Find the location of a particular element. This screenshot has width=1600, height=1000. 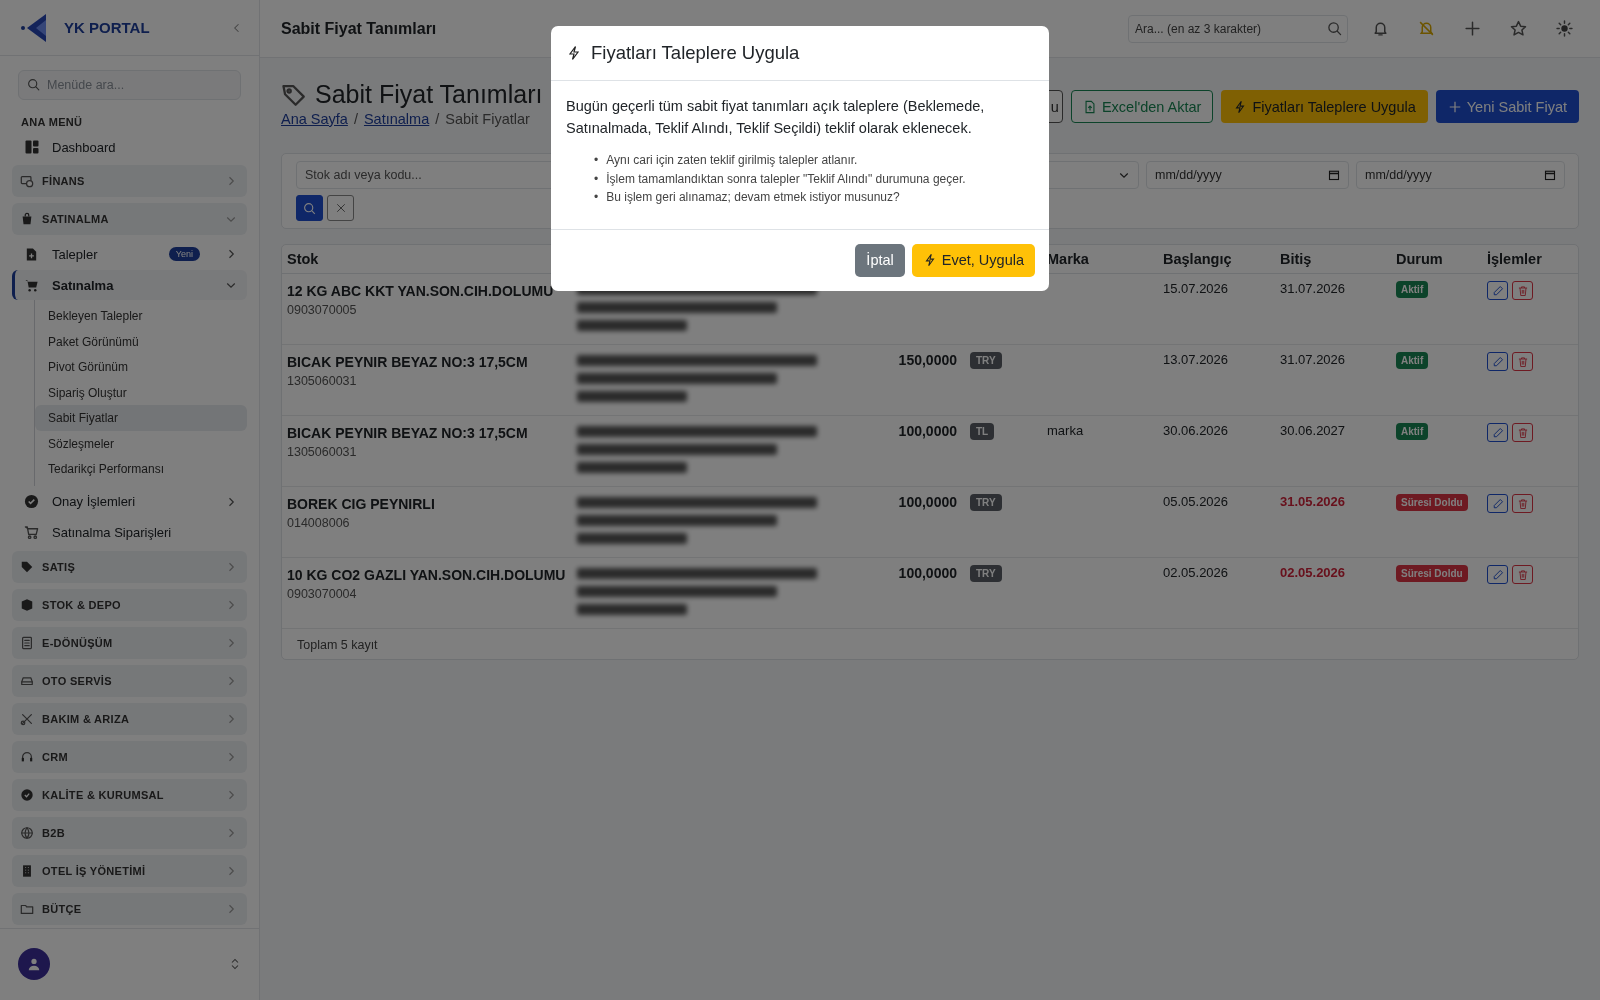

submenu-item: Paket Görünümü is located at coordinates (141, 341).